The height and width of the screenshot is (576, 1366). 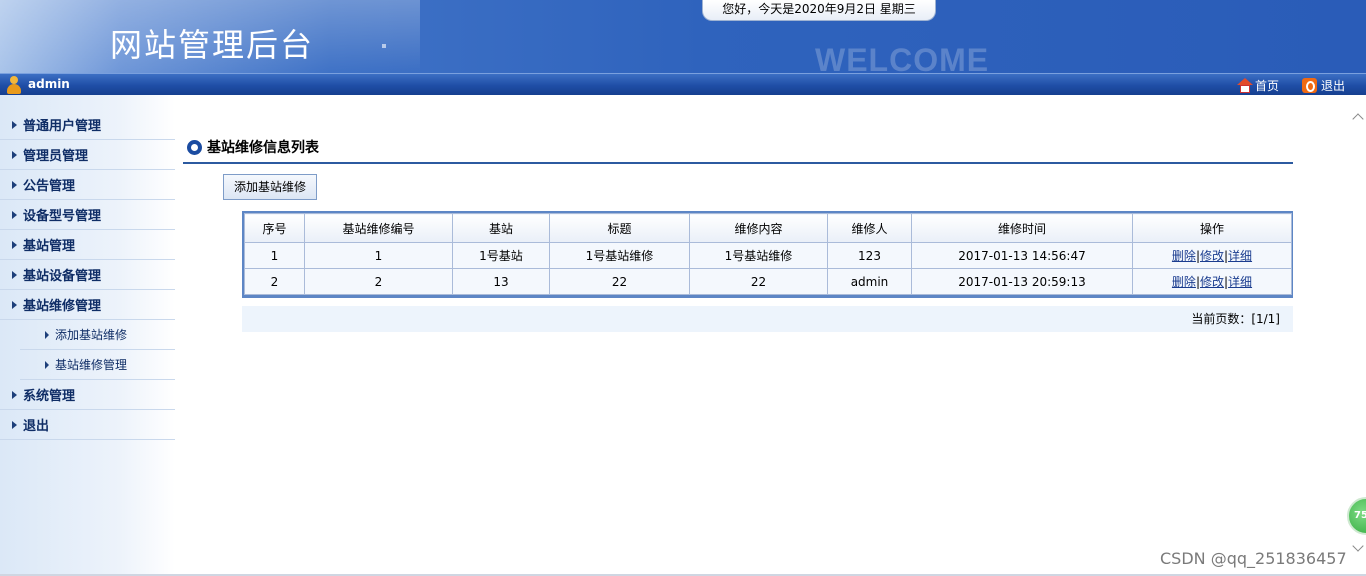 What do you see at coordinates (212, 45) in the screenshot?
I see `site-title: 网站管理后台` at bounding box center [212, 45].